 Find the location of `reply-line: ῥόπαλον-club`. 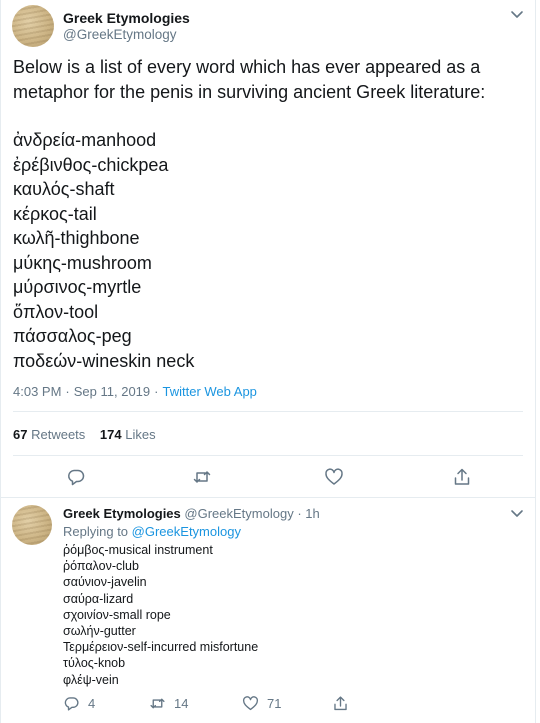

reply-line: ῥόπαλον-club is located at coordinates (101, 566).